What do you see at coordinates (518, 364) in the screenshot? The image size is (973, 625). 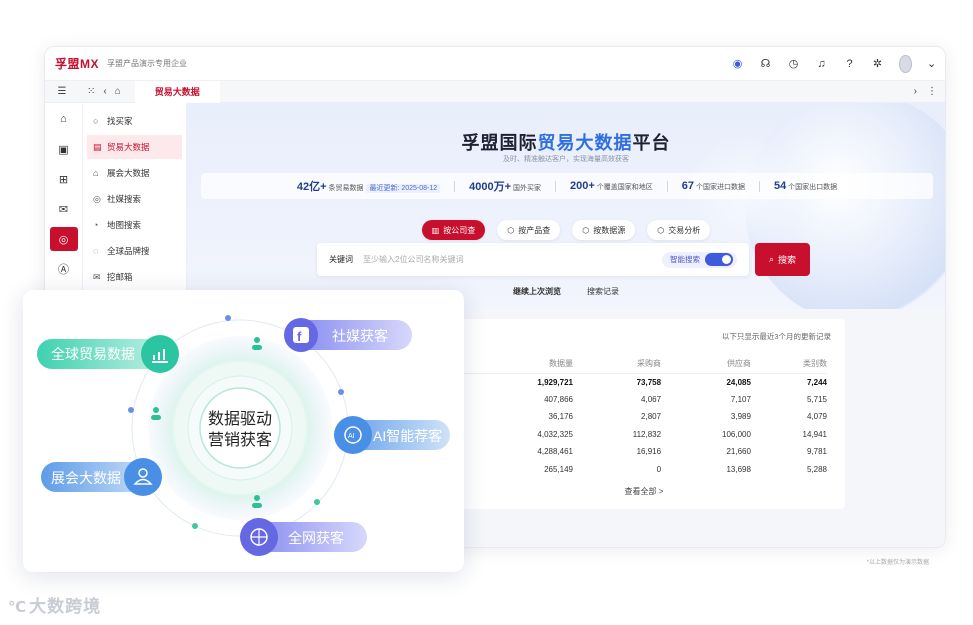 I see `column-header: 数据量` at bounding box center [518, 364].